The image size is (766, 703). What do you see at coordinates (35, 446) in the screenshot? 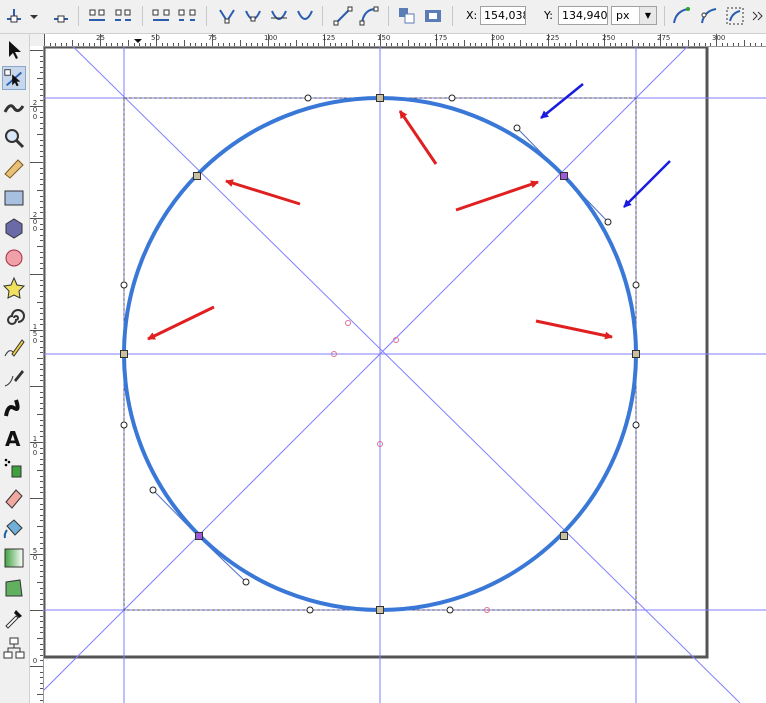
I see `v-ruler-label: 1 0 0` at bounding box center [35, 446].